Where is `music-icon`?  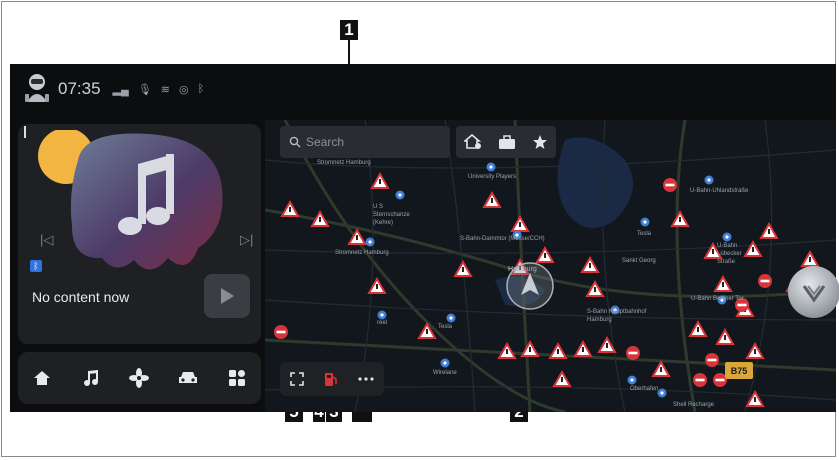 music-icon is located at coordinates (91, 378).